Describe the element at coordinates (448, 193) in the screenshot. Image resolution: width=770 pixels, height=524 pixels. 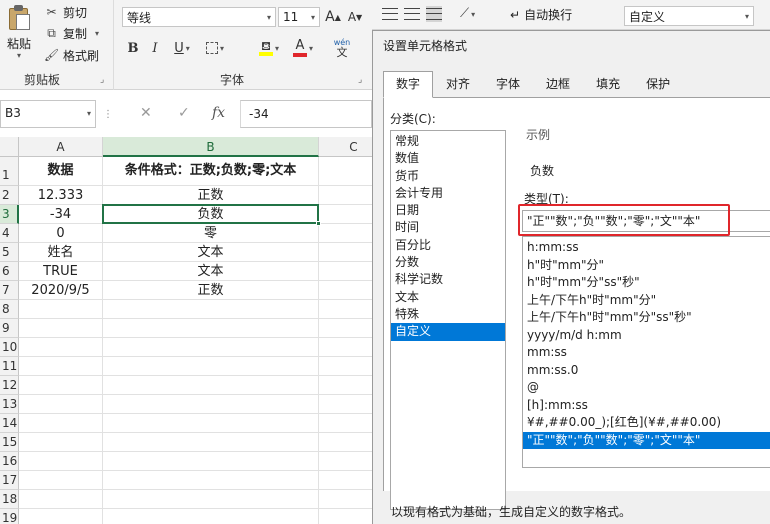
I see `category-item: 会计专用` at that location.